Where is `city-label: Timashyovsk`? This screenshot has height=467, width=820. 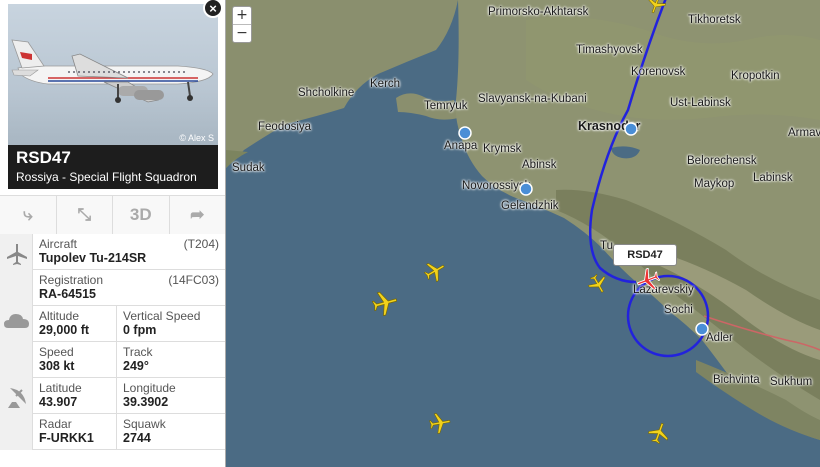
city-label: Timashyovsk is located at coordinates (609, 50).